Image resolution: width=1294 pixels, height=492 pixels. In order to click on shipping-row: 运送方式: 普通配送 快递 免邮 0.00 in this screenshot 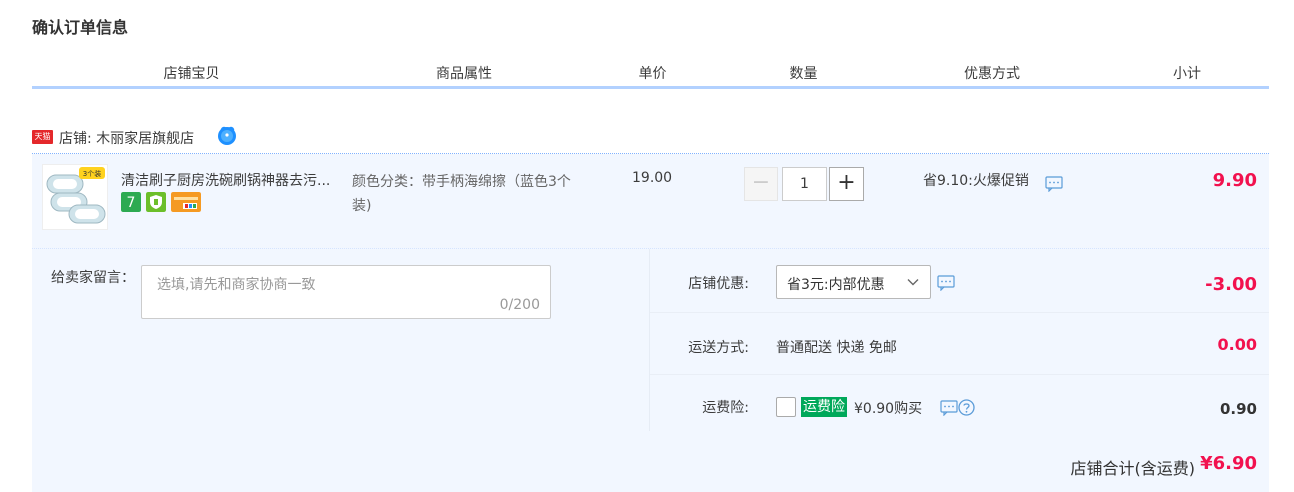, I will do `click(959, 344)`.